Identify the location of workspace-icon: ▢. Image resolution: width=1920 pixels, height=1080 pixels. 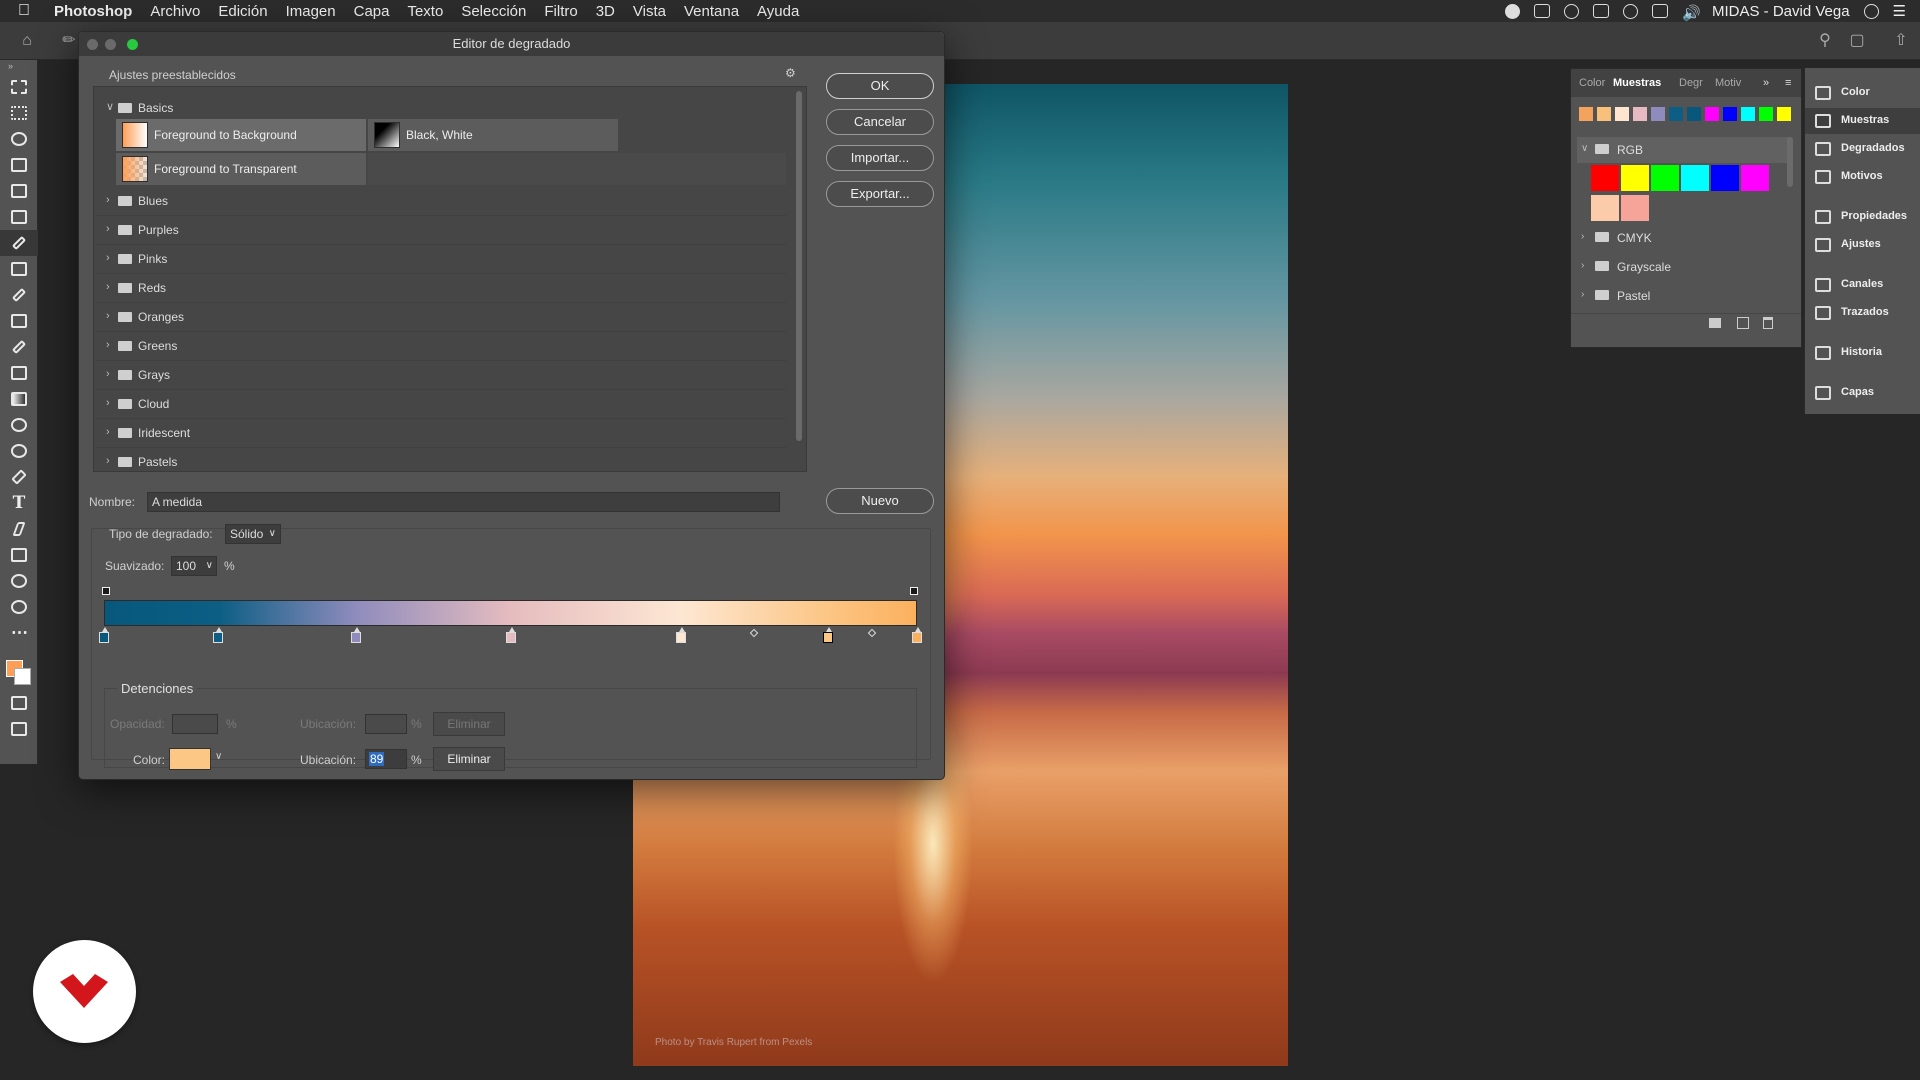
(1857, 41).